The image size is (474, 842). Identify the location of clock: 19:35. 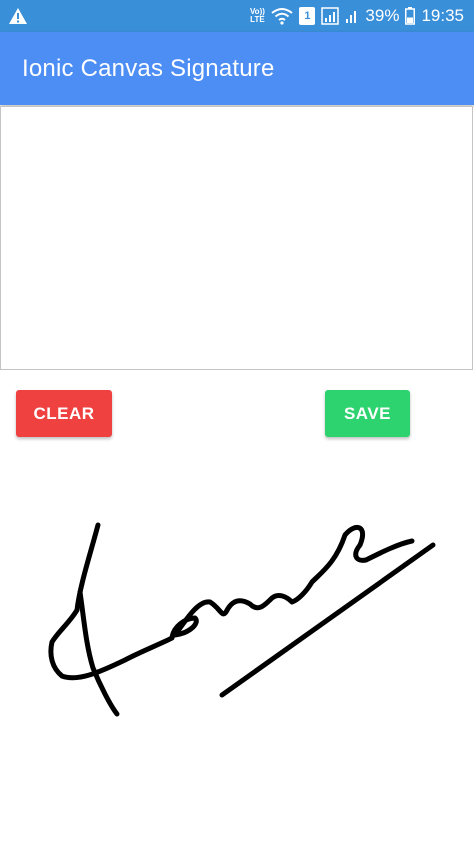
(442, 15).